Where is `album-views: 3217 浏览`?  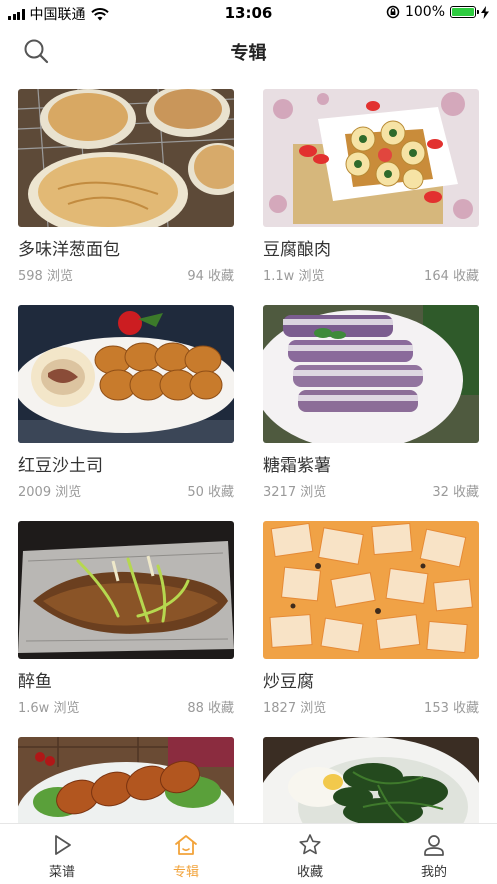
album-views: 3217 浏览 is located at coordinates (295, 492).